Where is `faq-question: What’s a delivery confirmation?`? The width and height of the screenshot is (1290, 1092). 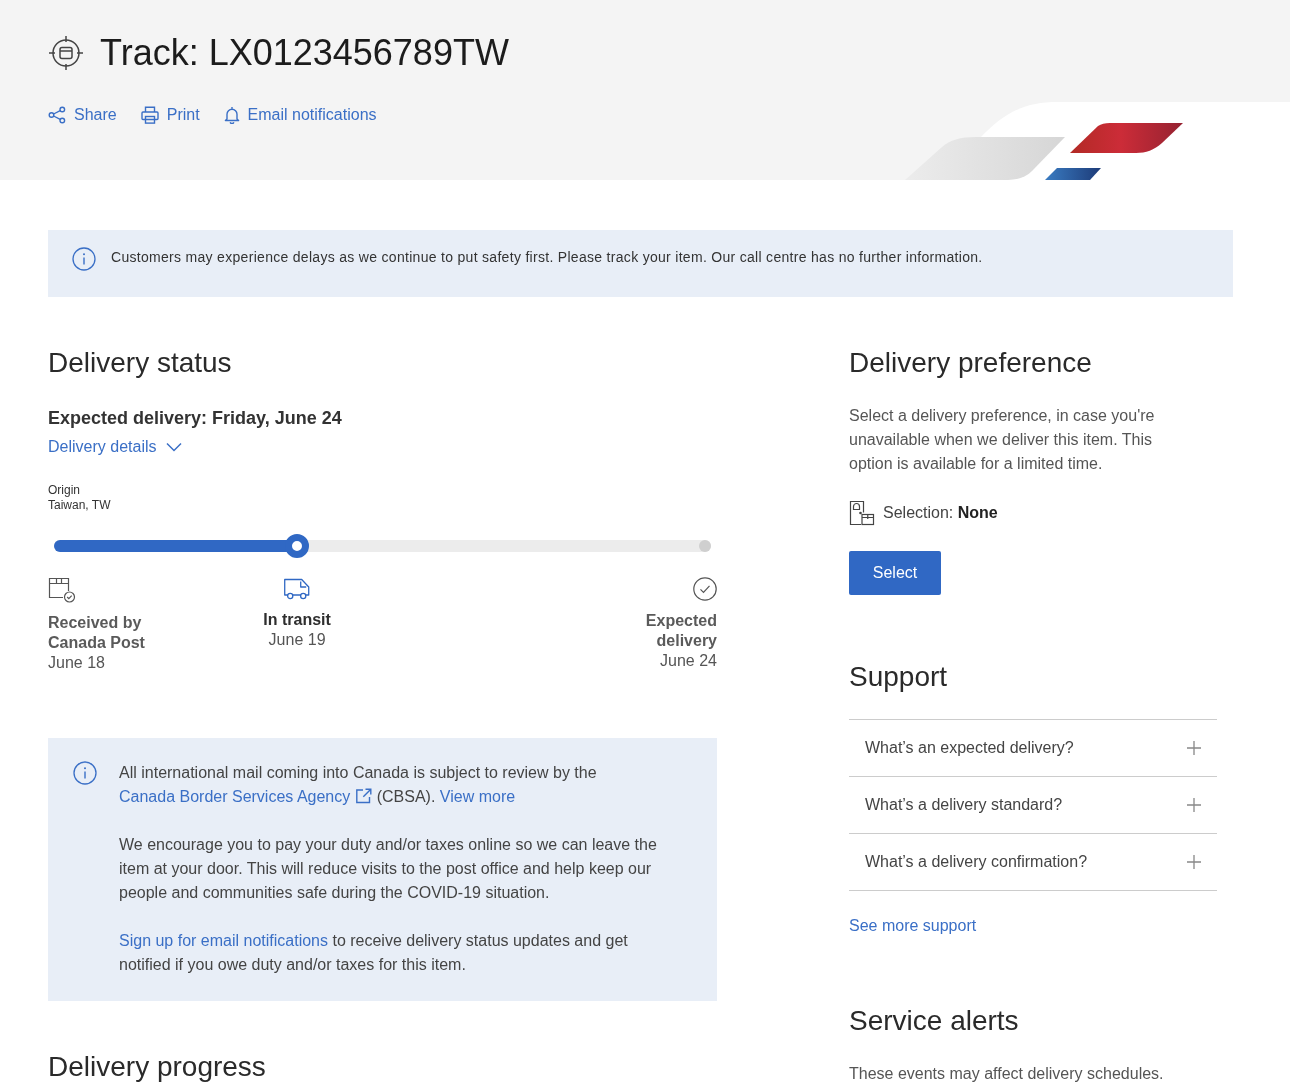 faq-question: What’s a delivery confirmation? is located at coordinates (1033, 862).